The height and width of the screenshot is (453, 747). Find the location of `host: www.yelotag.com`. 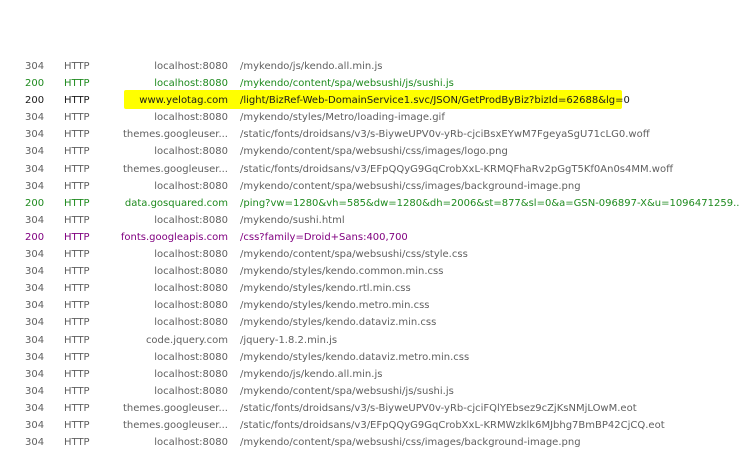

host: www.yelotag.com is located at coordinates (183, 101).